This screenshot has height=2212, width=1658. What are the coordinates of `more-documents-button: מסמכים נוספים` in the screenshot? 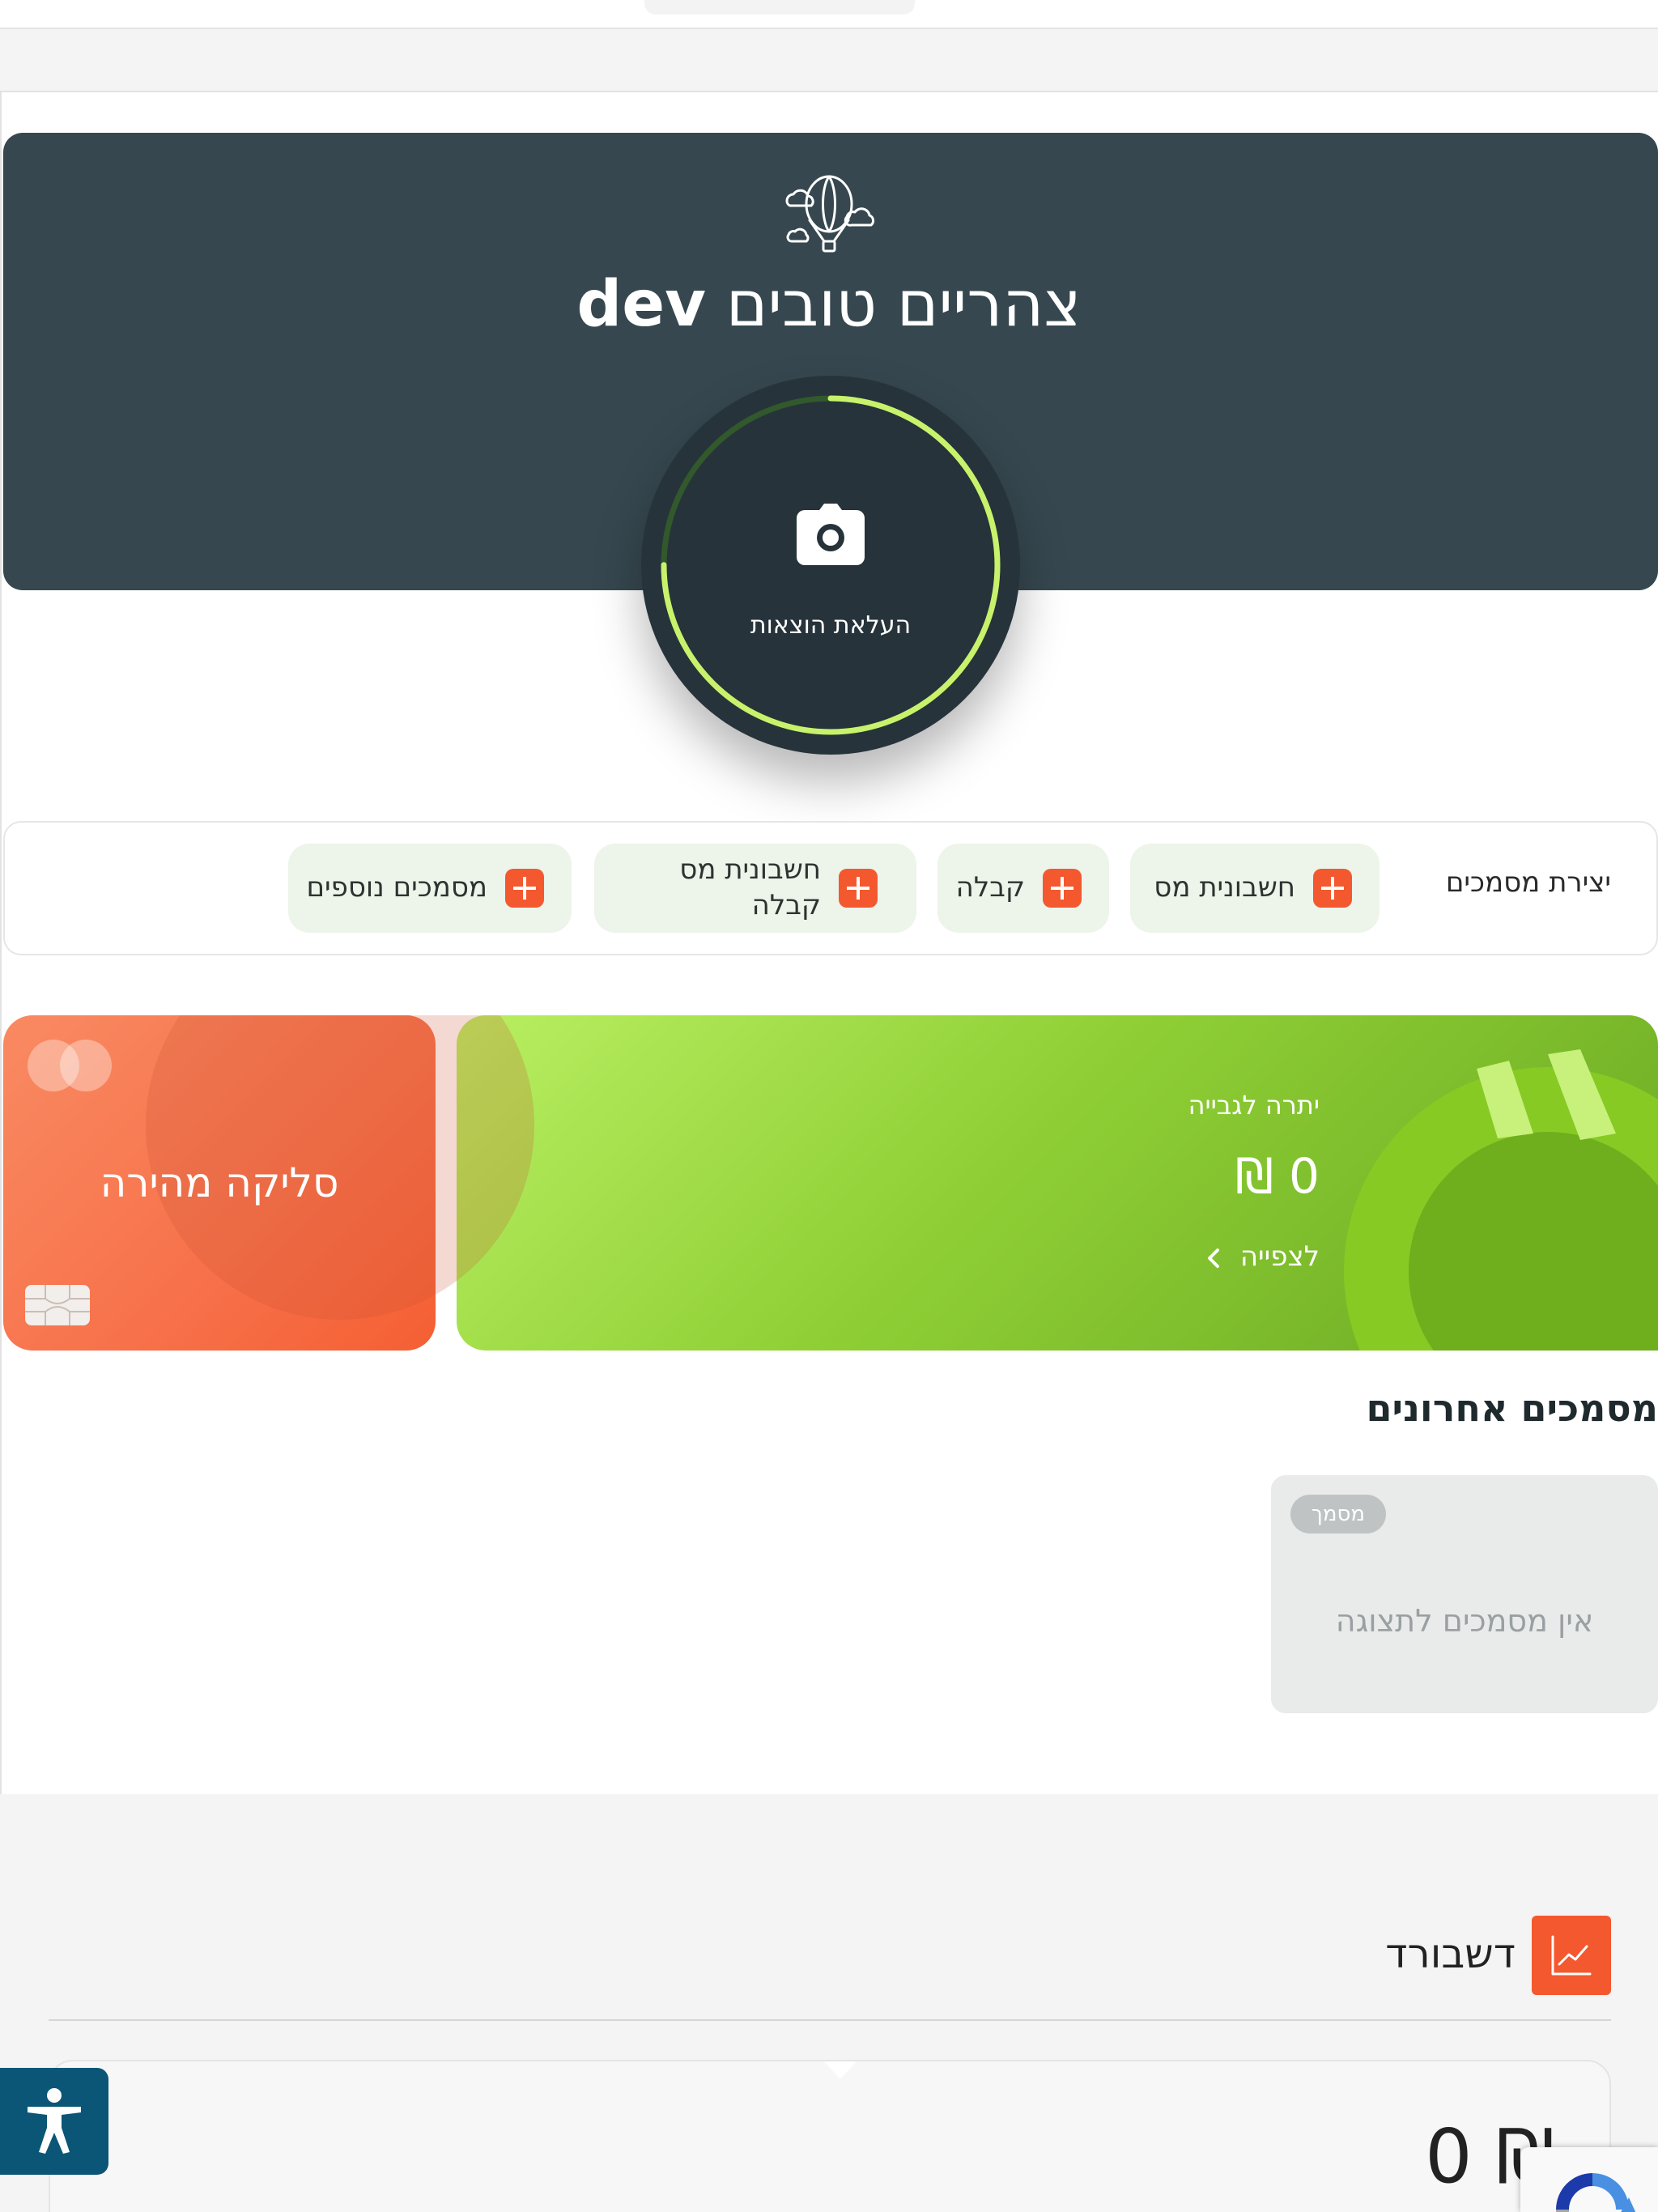 It's located at (430, 889).